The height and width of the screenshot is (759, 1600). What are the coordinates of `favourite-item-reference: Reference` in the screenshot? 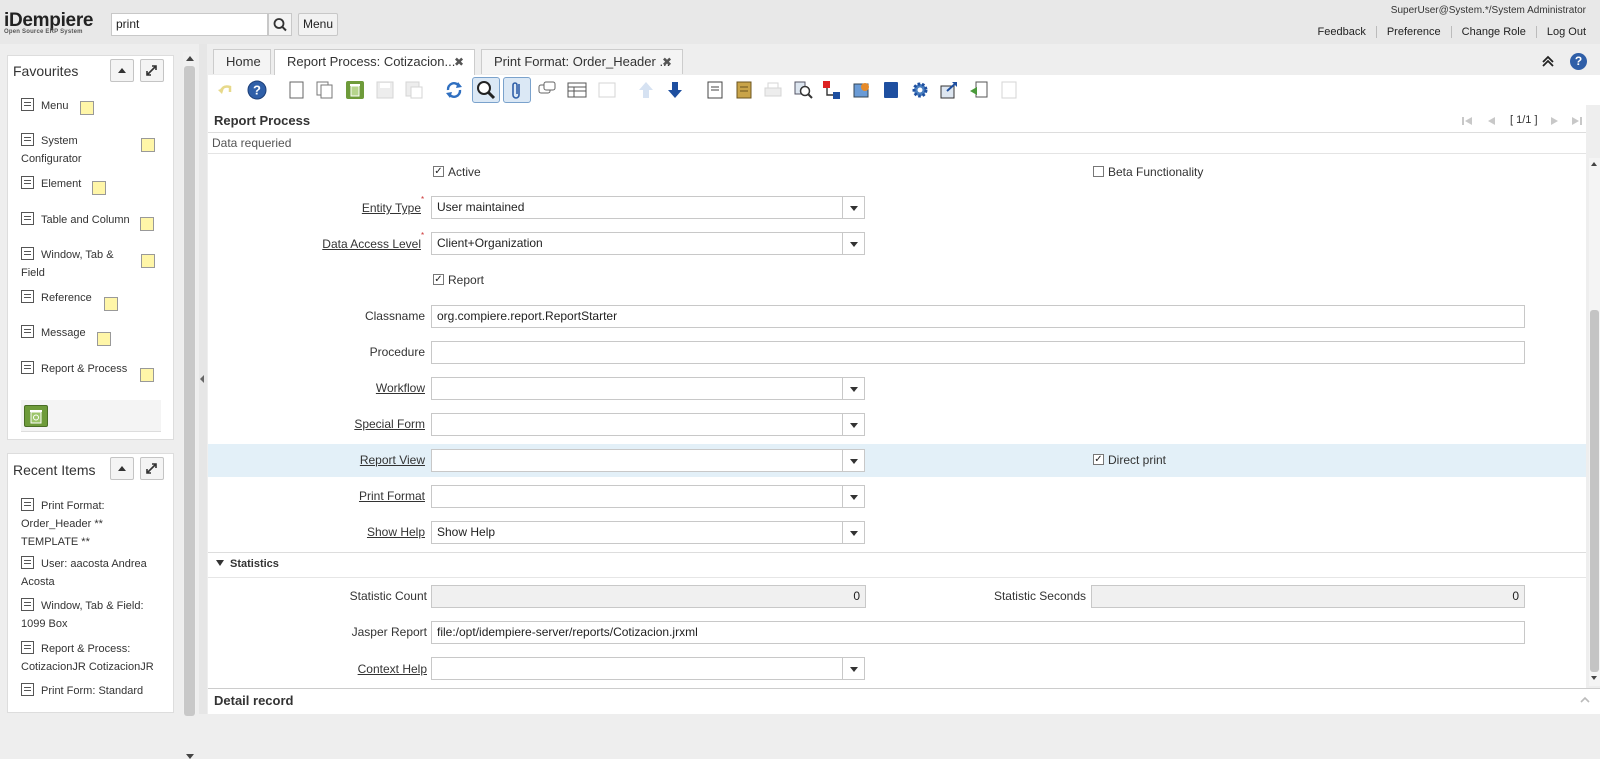 It's located at (56, 298).